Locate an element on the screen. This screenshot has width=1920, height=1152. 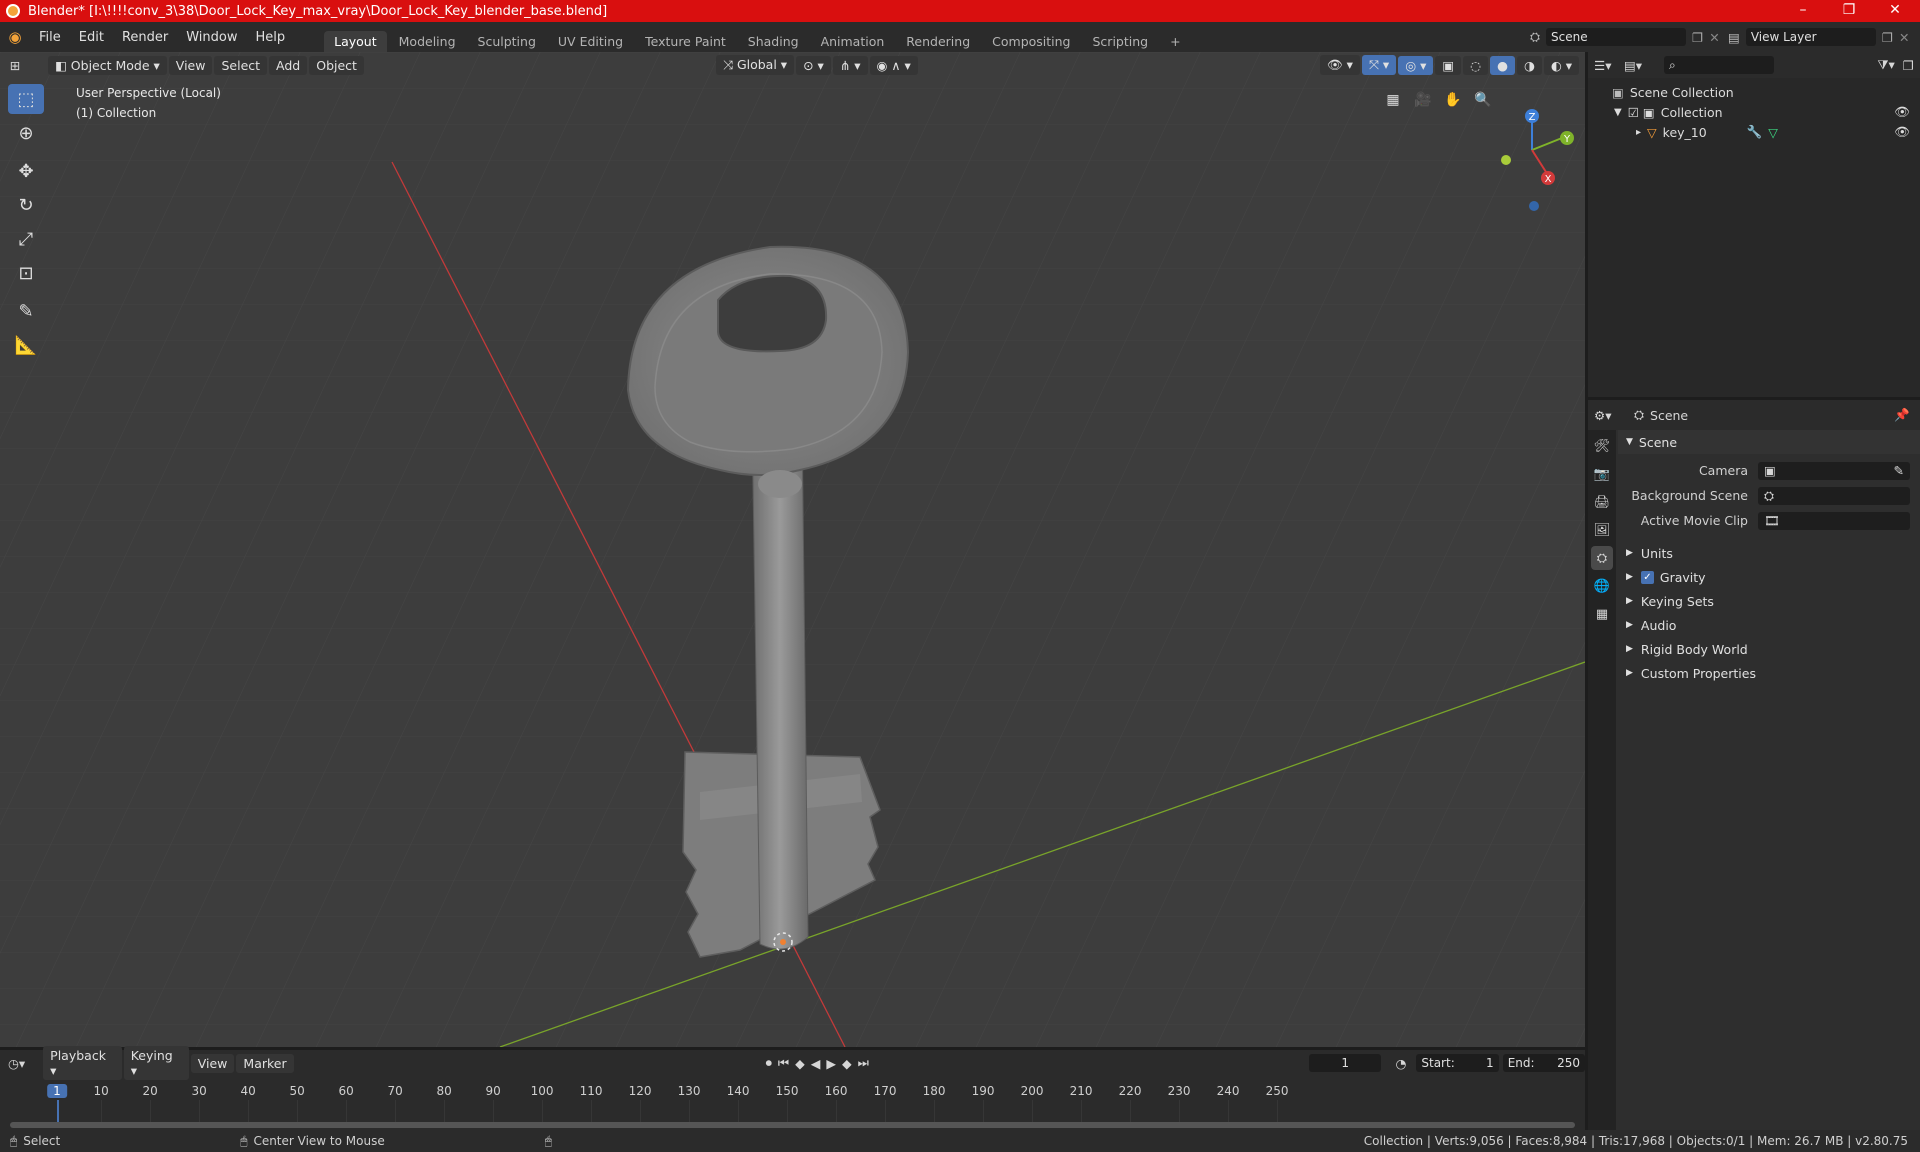
menu-help: Help is located at coordinates (271, 37).